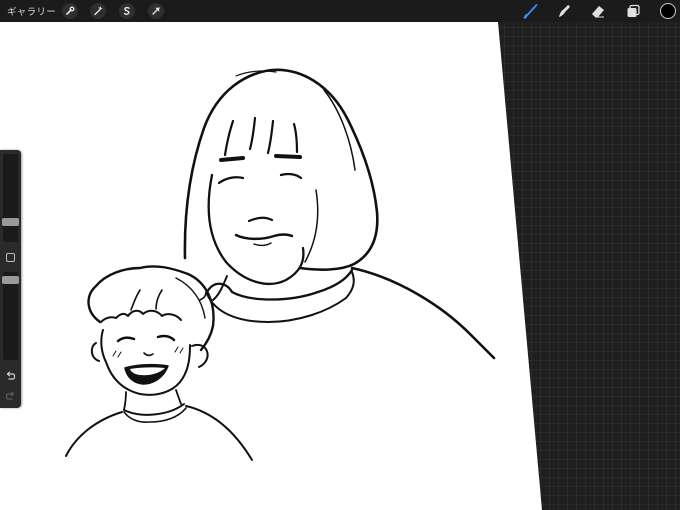 Image resolution: width=680 pixels, height=510 pixels. Describe the element at coordinates (10, 222) in the screenshot. I see `brush-size-slider-thumb` at that location.